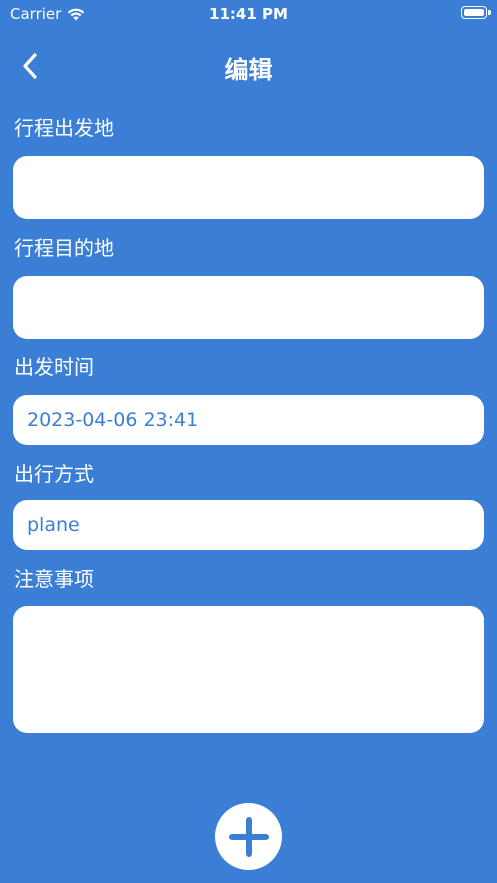 The image size is (497, 883). What do you see at coordinates (64, 248) in the screenshot?
I see `destination-label: 行程目的地` at bounding box center [64, 248].